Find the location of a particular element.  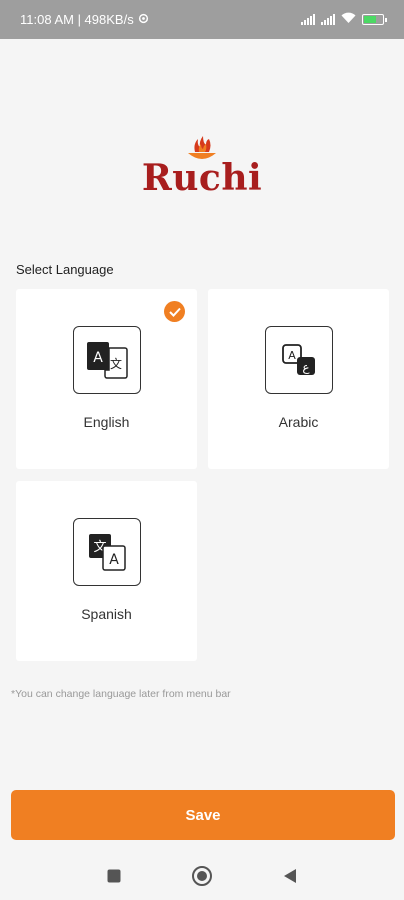

status-left: 11:08 AM | 498KB/s is located at coordinates (84, 19).